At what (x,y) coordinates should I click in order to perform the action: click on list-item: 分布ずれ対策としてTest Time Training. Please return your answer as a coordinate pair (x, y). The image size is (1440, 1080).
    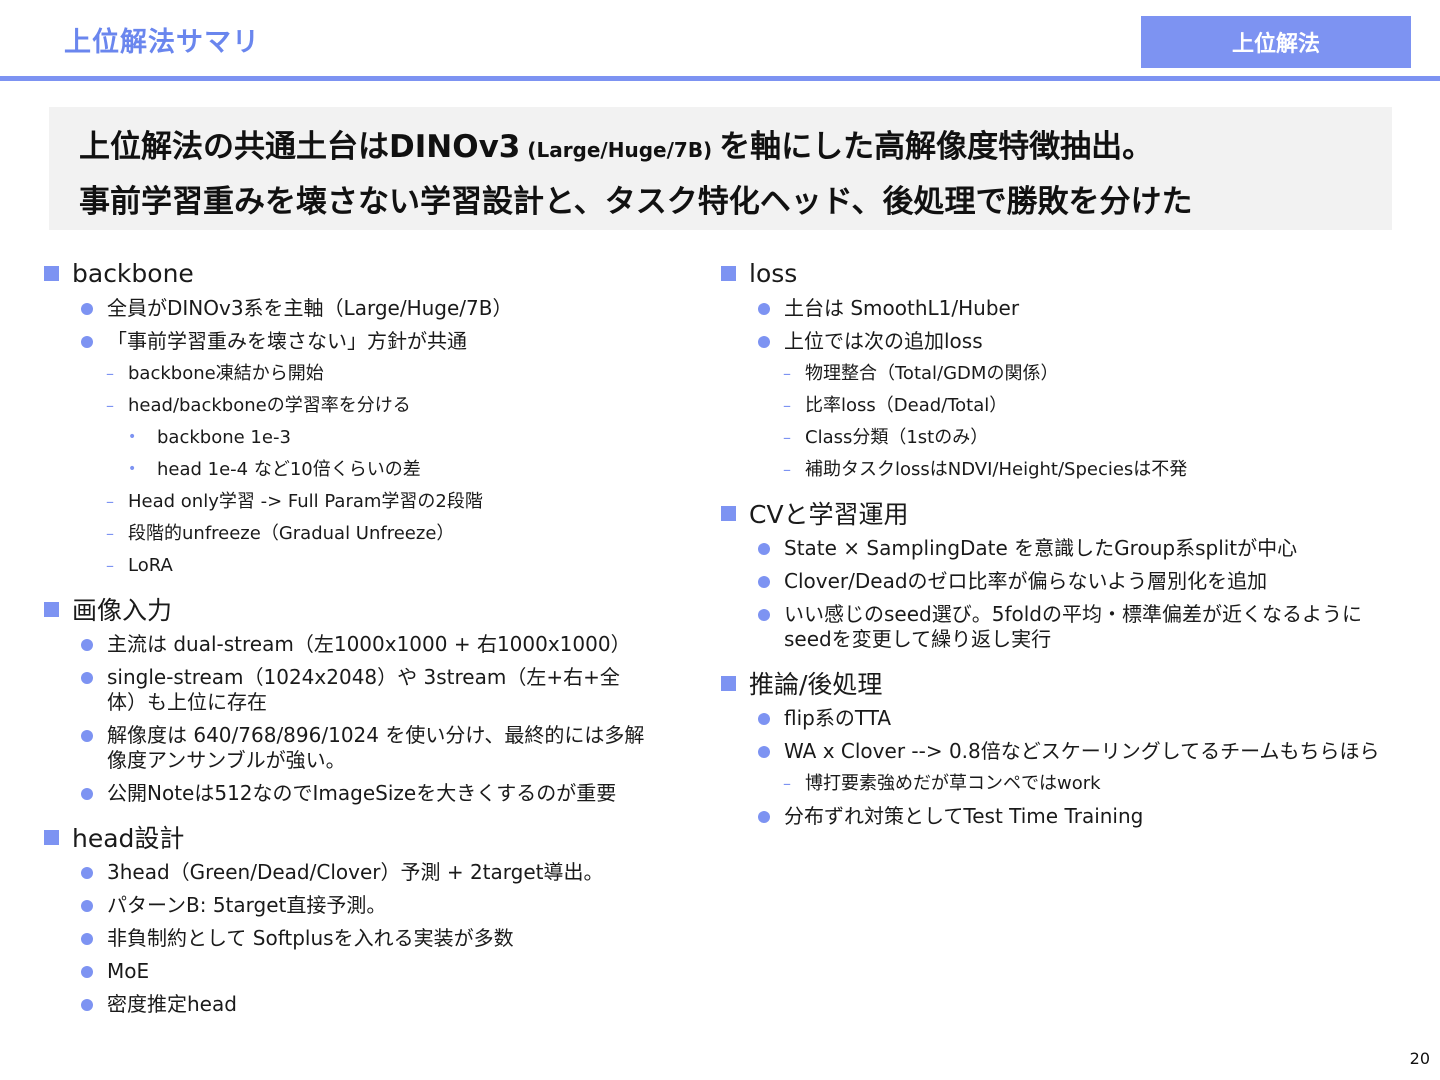
    Looking at the image, I should click on (1061, 816).